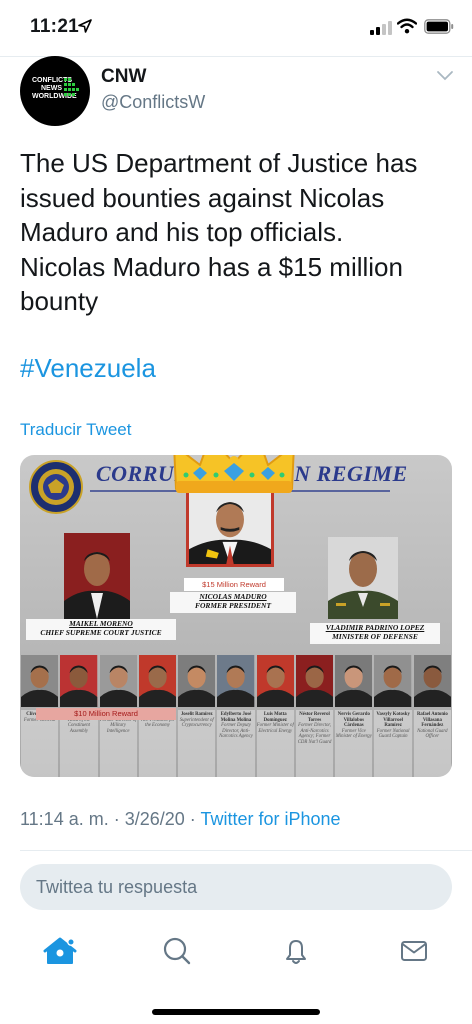 The image size is (472, 1024). What do you see at coordinates (314, 717) in the screenshot?
I see `official-name: Néstor Reverol Torres` at bounding box center [314, 717].